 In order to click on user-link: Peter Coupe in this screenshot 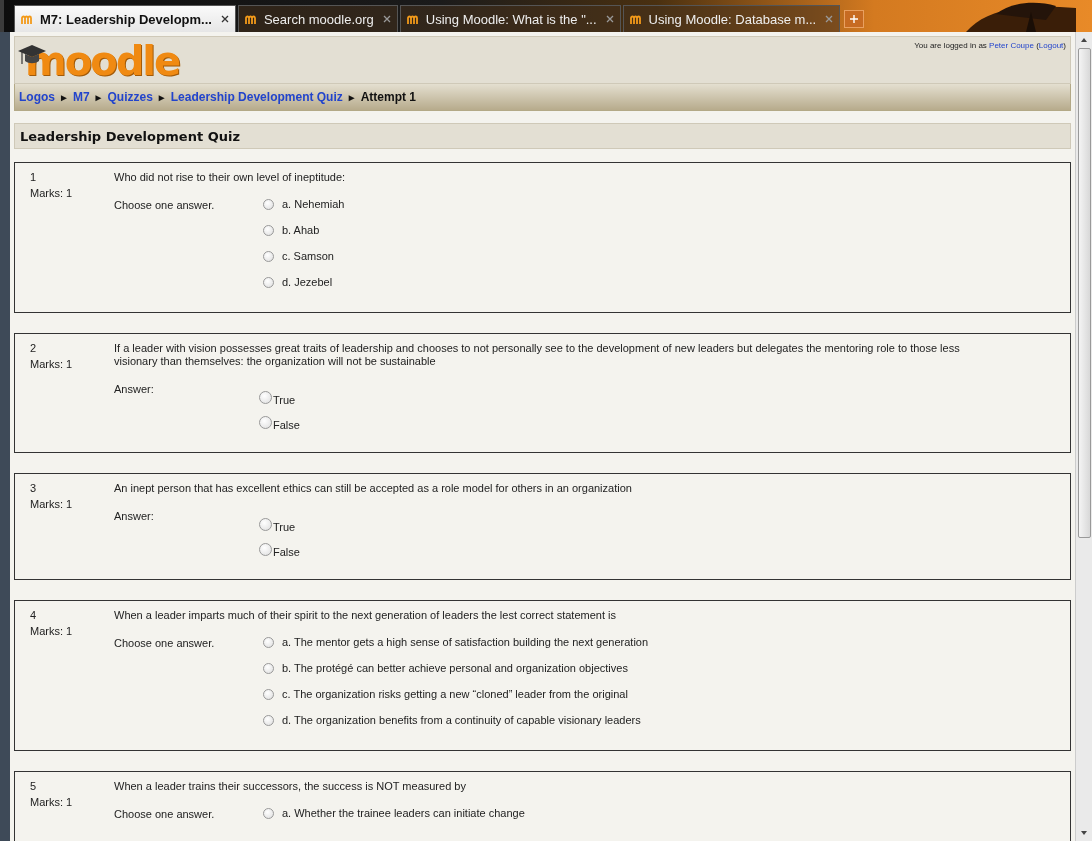, I will do `click(1011, 45)`.